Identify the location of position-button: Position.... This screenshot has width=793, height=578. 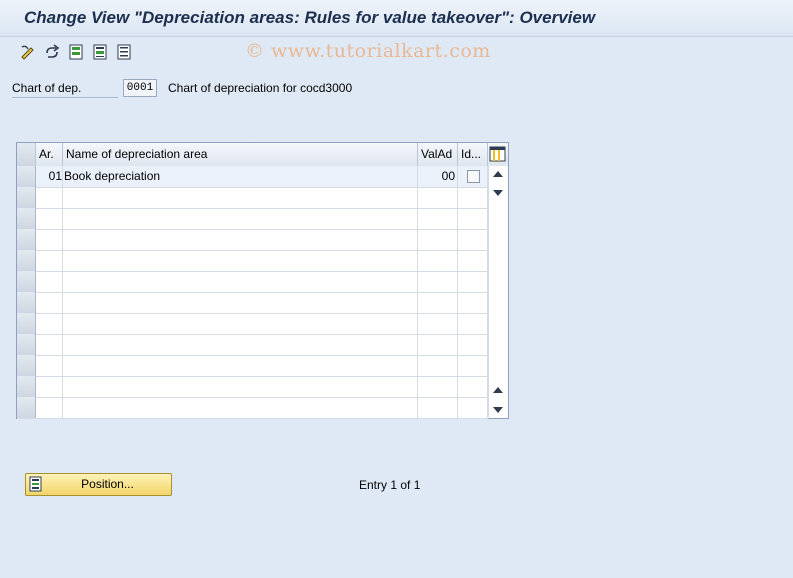
(98, 484).